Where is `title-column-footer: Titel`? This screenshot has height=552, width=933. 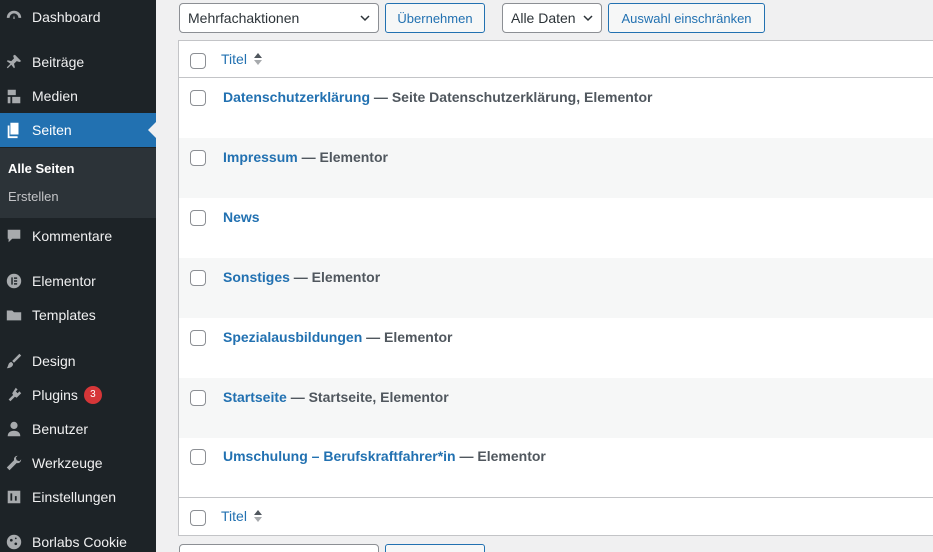
title-column-footer: Titel is located at coordinates (242, 516).